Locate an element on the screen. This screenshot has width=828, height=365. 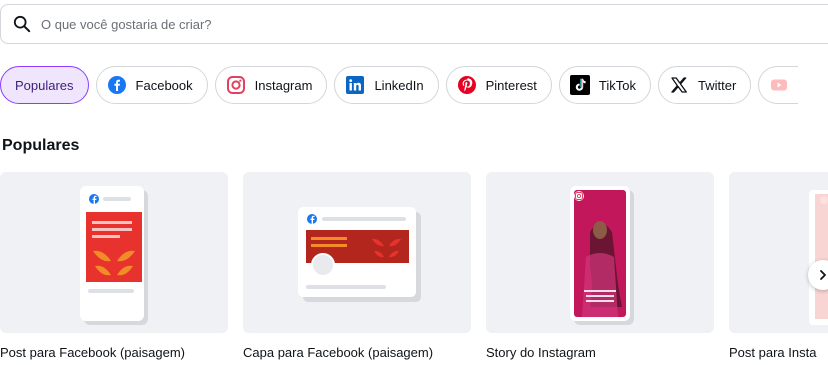
chip-label: Pinterest is located at coordinates (511, 85).